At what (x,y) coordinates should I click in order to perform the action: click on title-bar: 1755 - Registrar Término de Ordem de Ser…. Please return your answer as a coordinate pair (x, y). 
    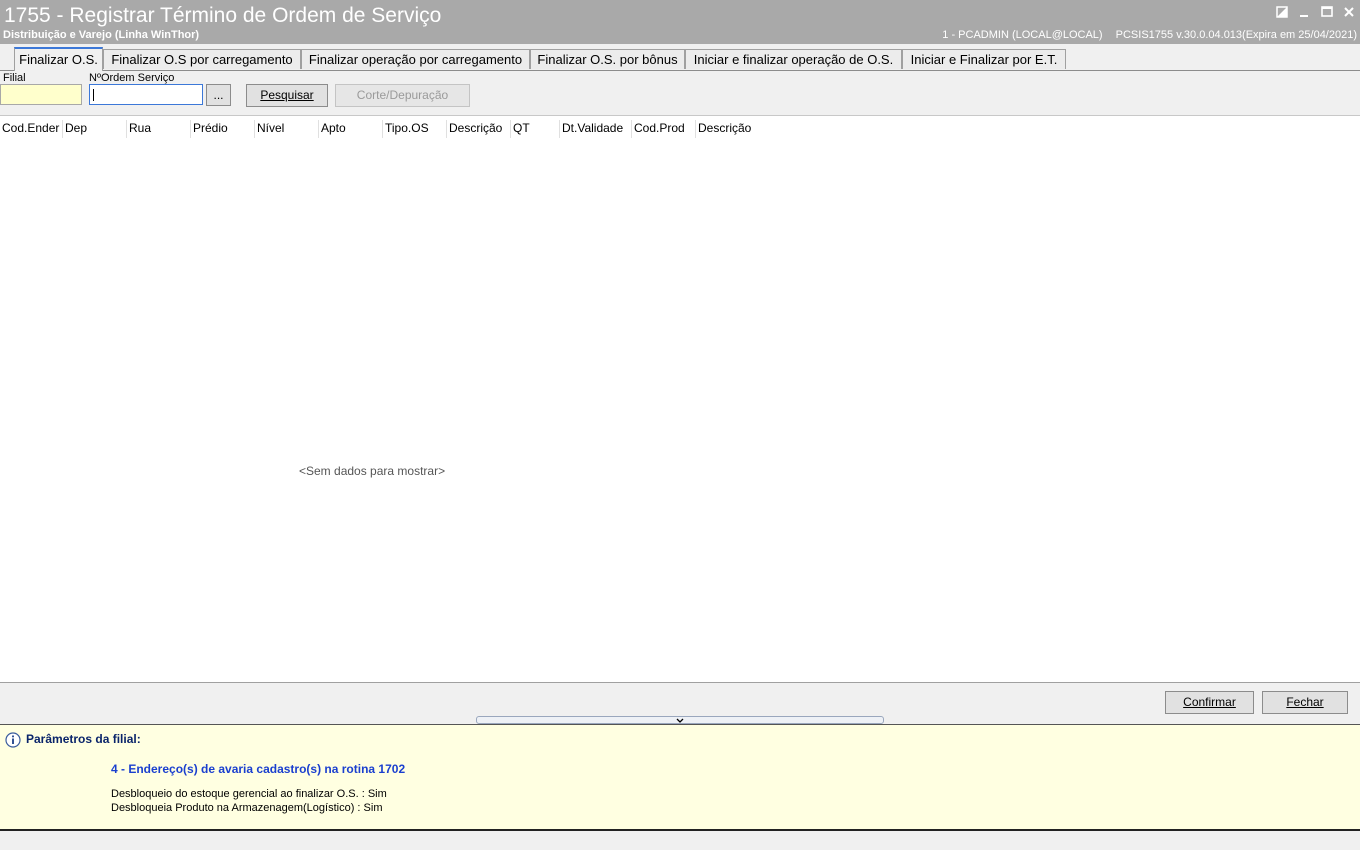
    Looking at the image, I should click on (680, 22).